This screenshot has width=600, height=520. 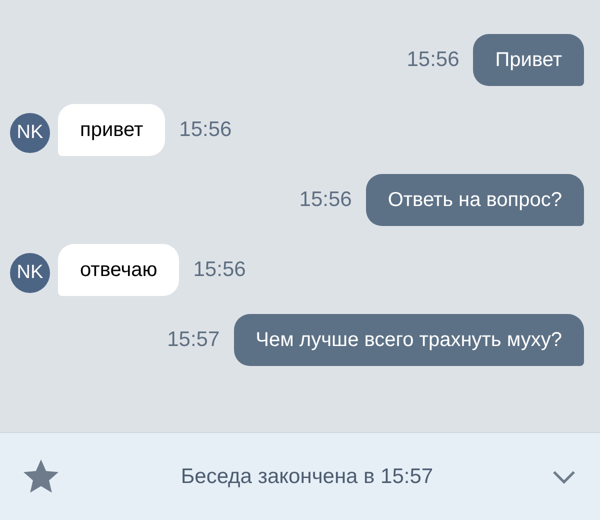 What do you see at coordinates (475, 200) in the screenshot?
I see `sent-message: Ответь на вопрос?` at bounding box center [475, 200].